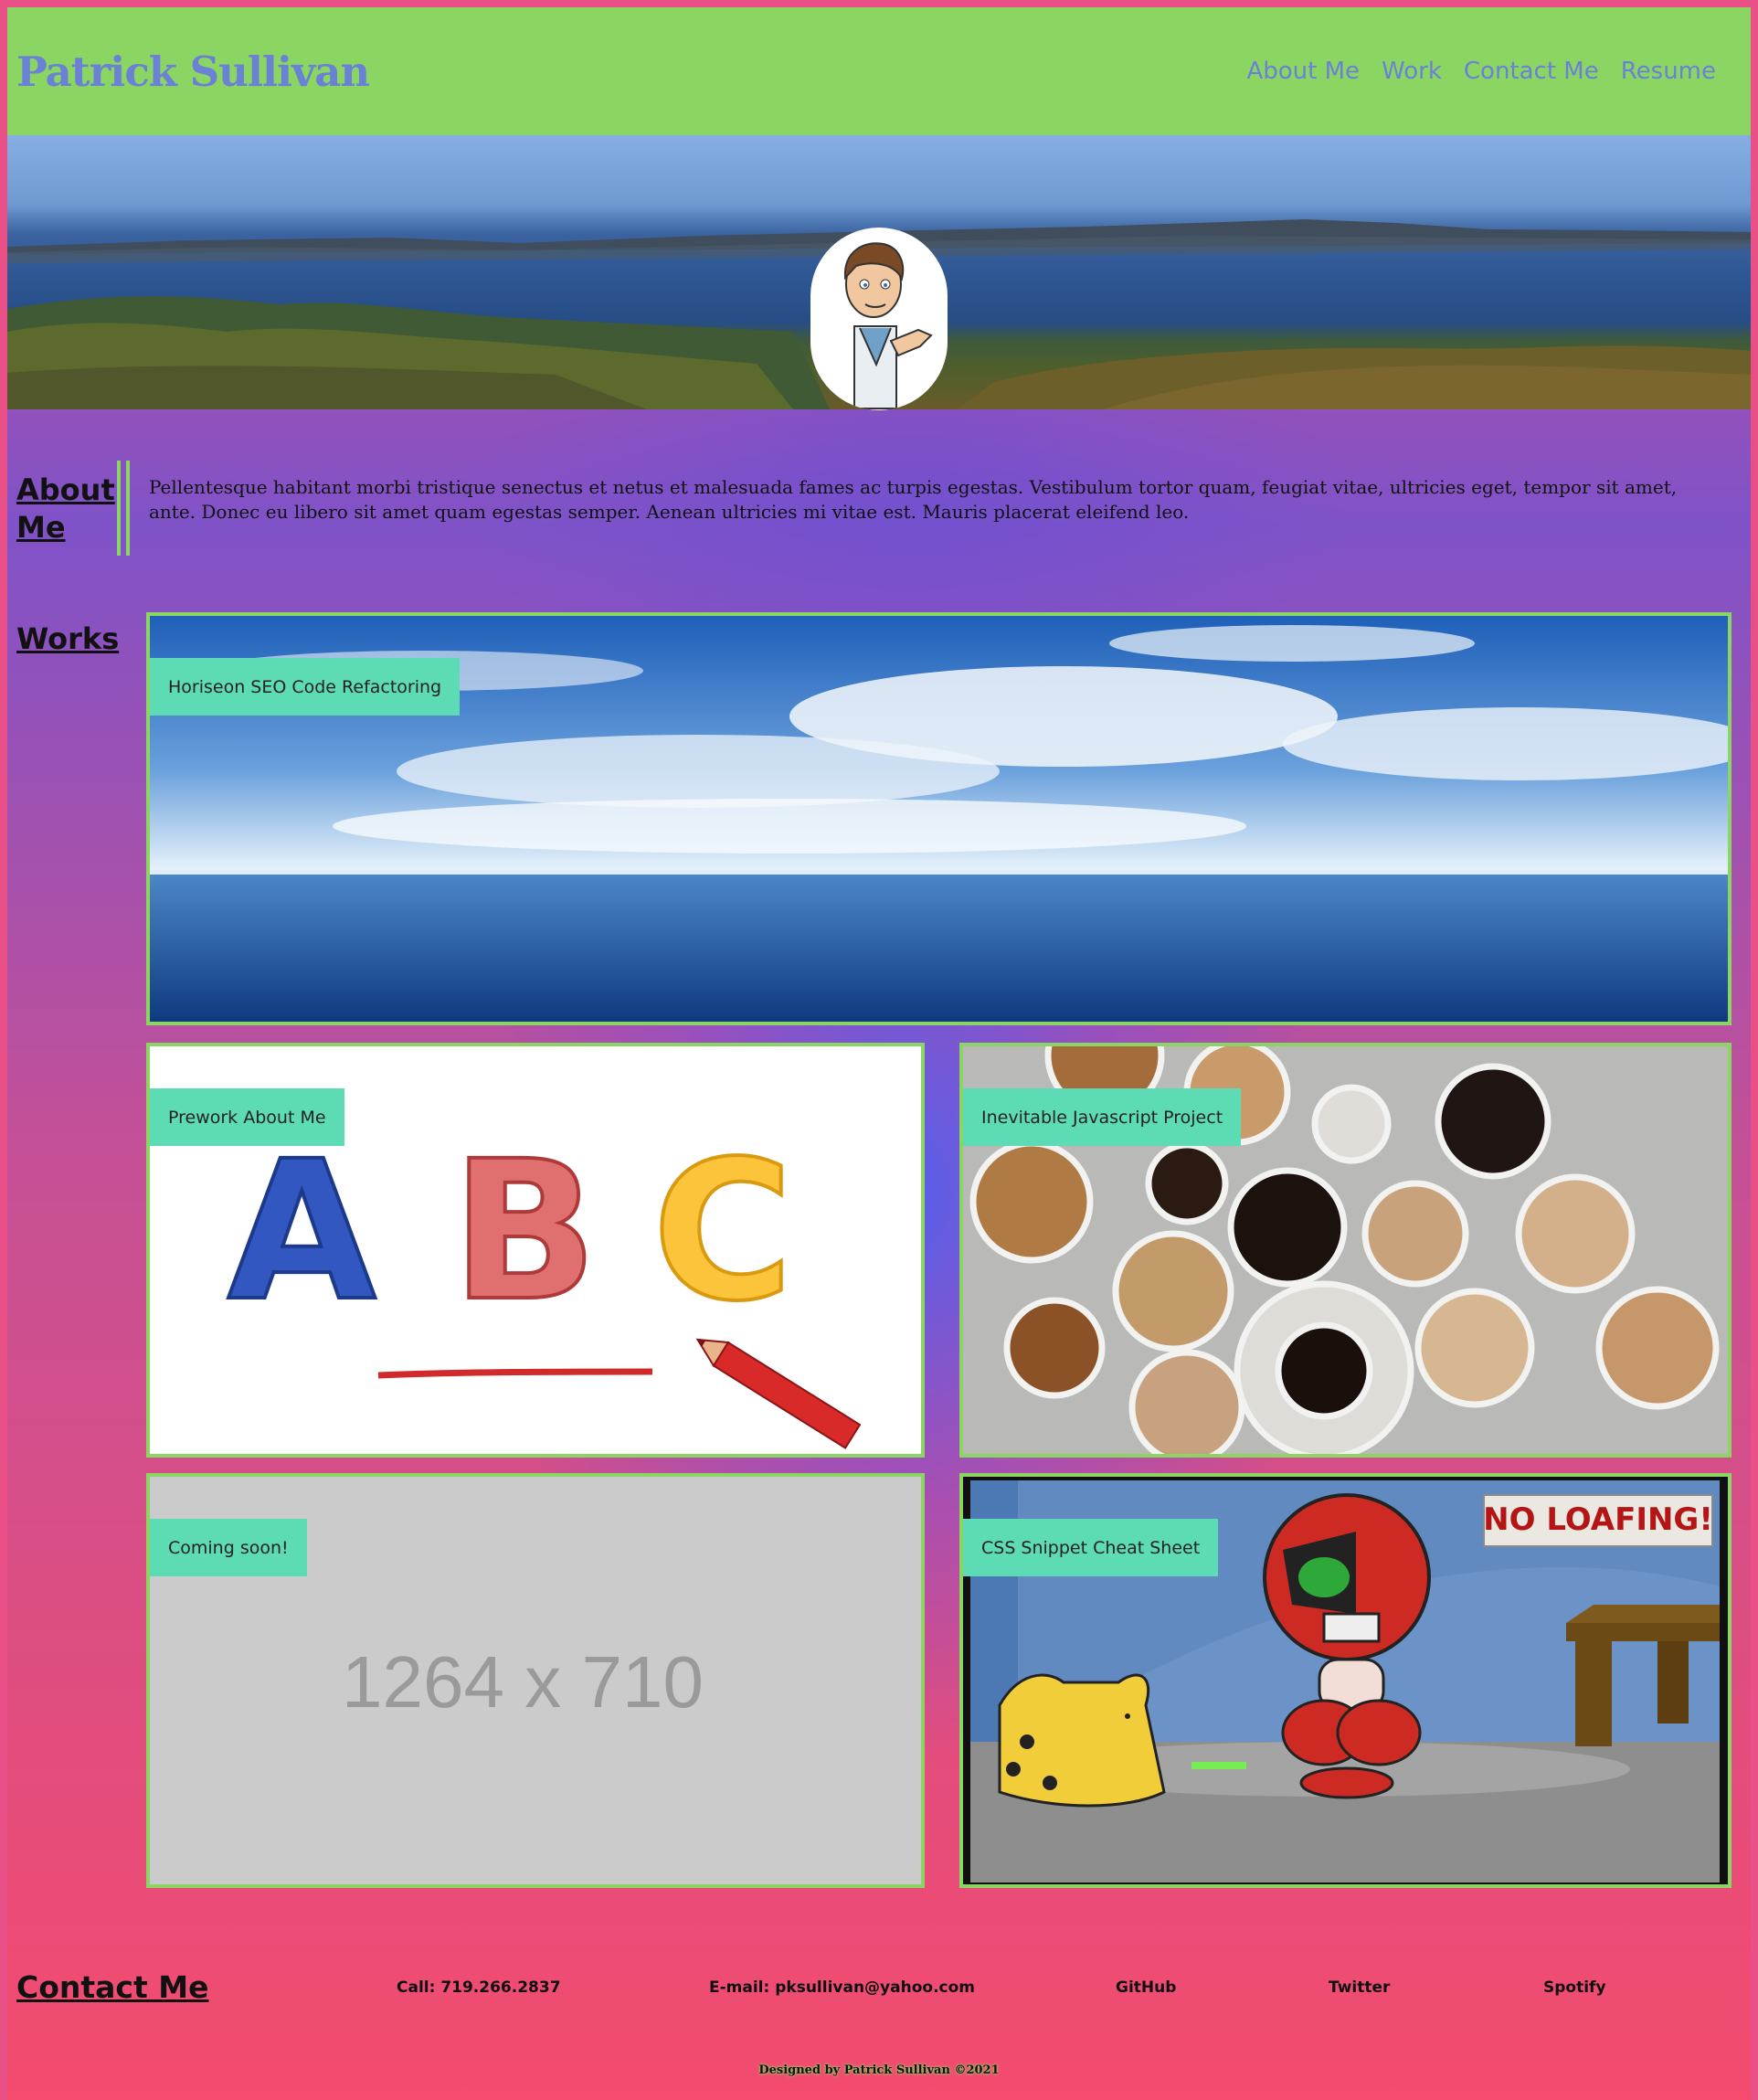  I want to click on contact-email: E-mail: pksullivan@yahoo.com, so click(842, 1988).